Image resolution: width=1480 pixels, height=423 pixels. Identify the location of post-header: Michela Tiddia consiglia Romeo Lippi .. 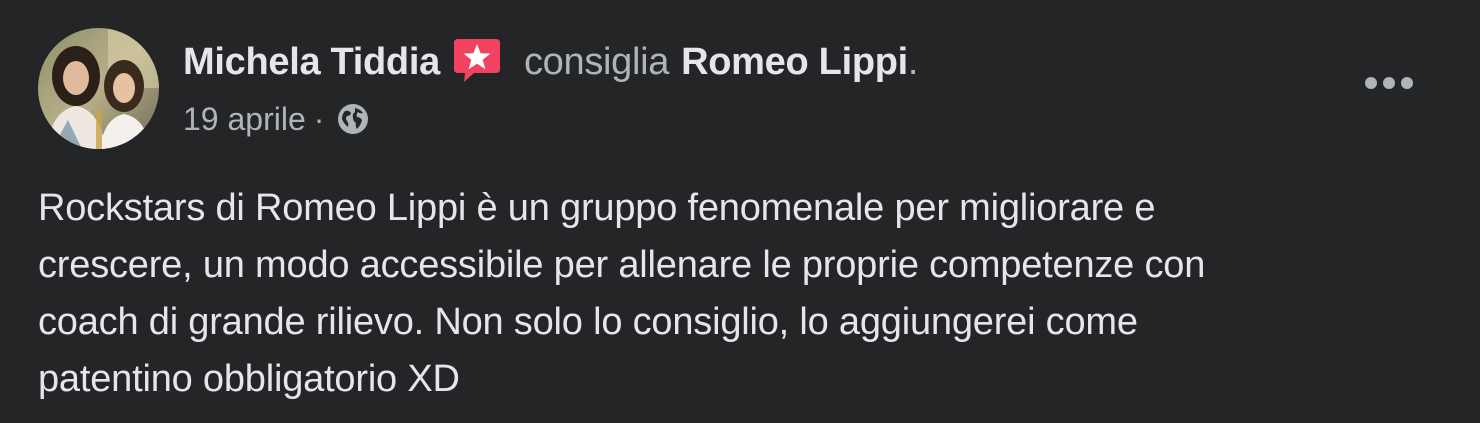
(550, 62).